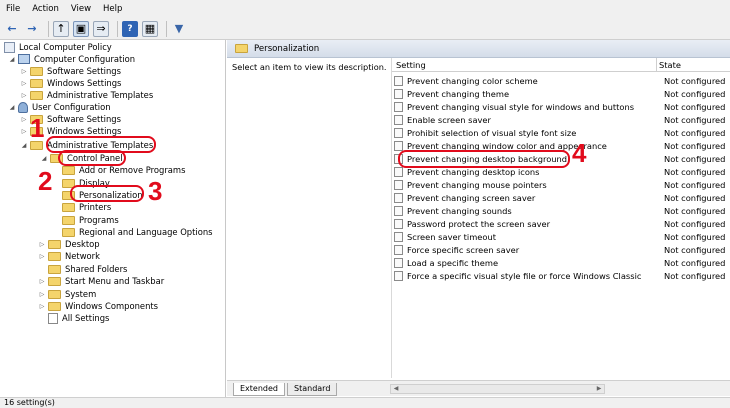  What do you see at coordinates (32, 29) in the screenshot?
I see `forward-arrow-icon: →` at bounding box center [32, 29].